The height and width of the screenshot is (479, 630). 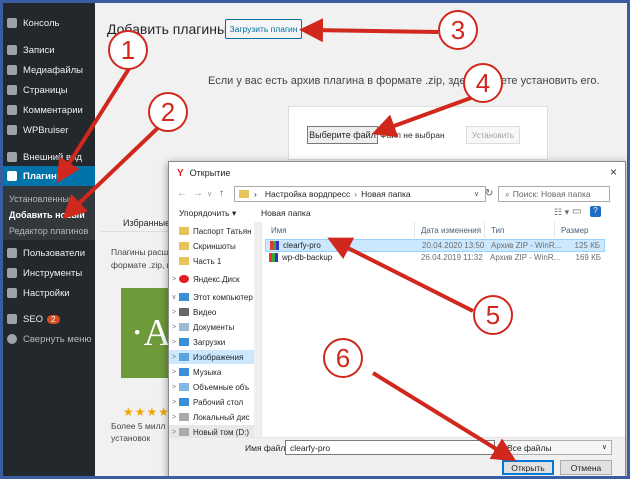 I want to click on callout-5: 5, so click(x=493, y=315).